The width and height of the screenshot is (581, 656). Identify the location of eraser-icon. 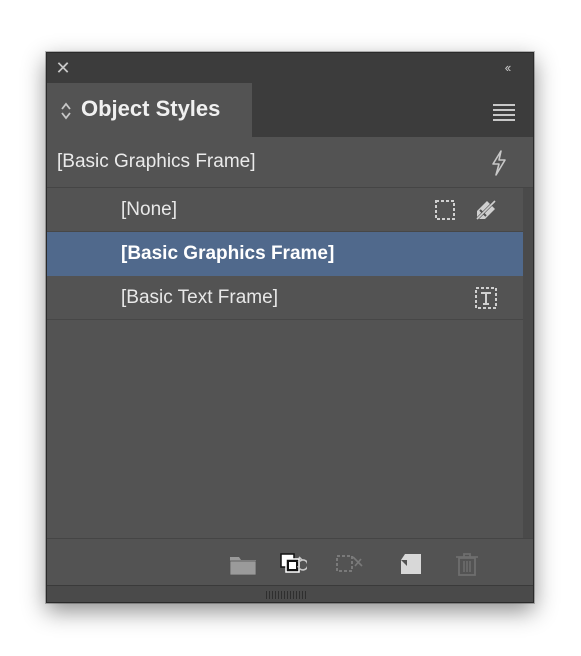
(486, 210).